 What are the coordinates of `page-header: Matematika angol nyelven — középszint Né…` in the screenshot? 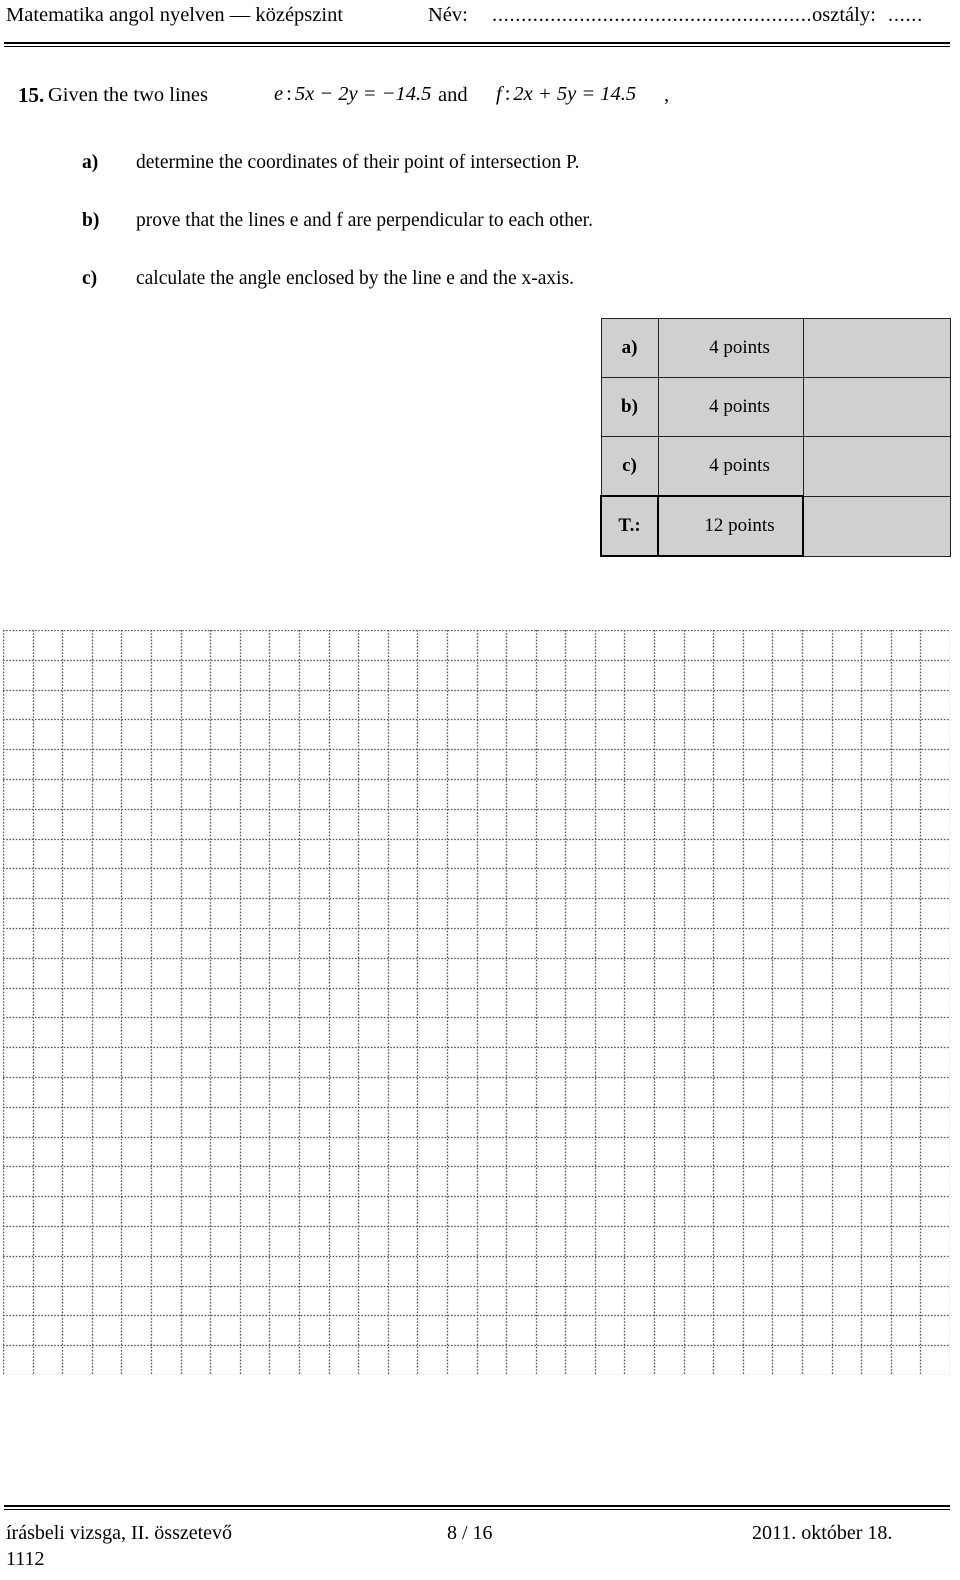 It's located at (480, 19).